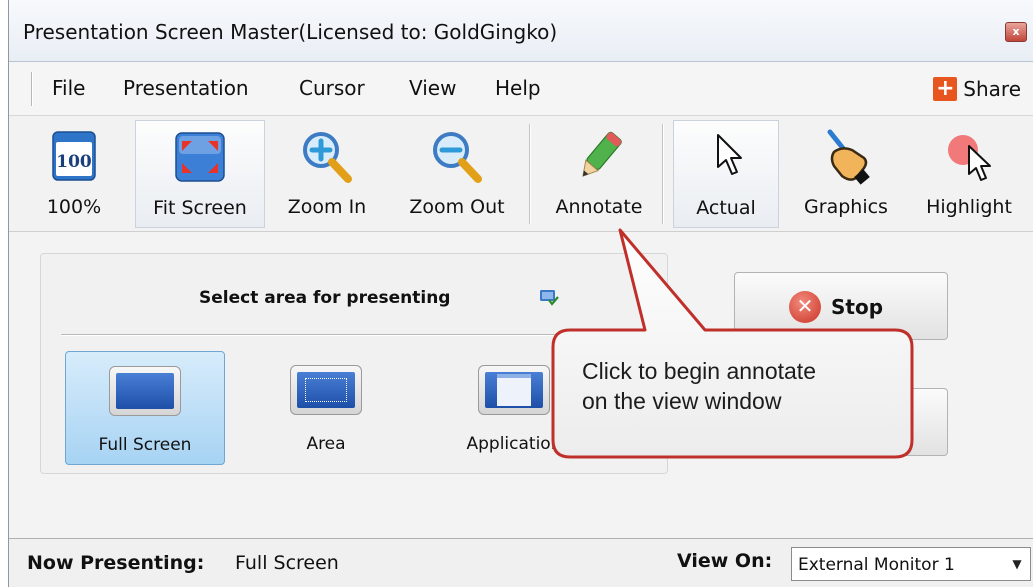 Image resolution: width=1033 pixels, height=587 pixels. I want to click on menu-presentation: Presentation, so click(186, 88).